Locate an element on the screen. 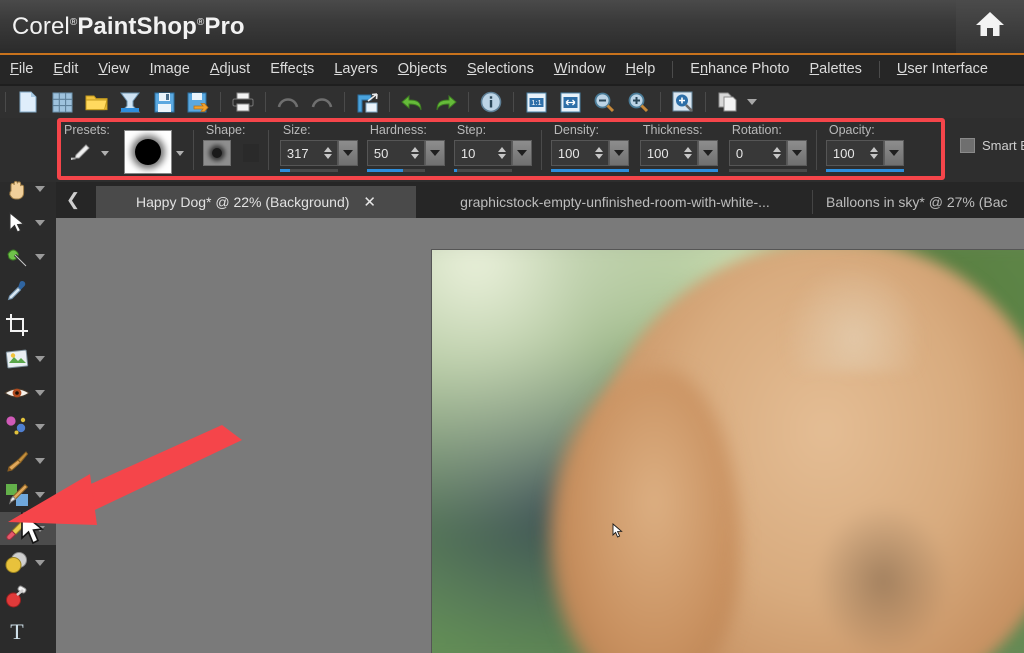  sidebar-item-crop is located at coordinates (28, 324).